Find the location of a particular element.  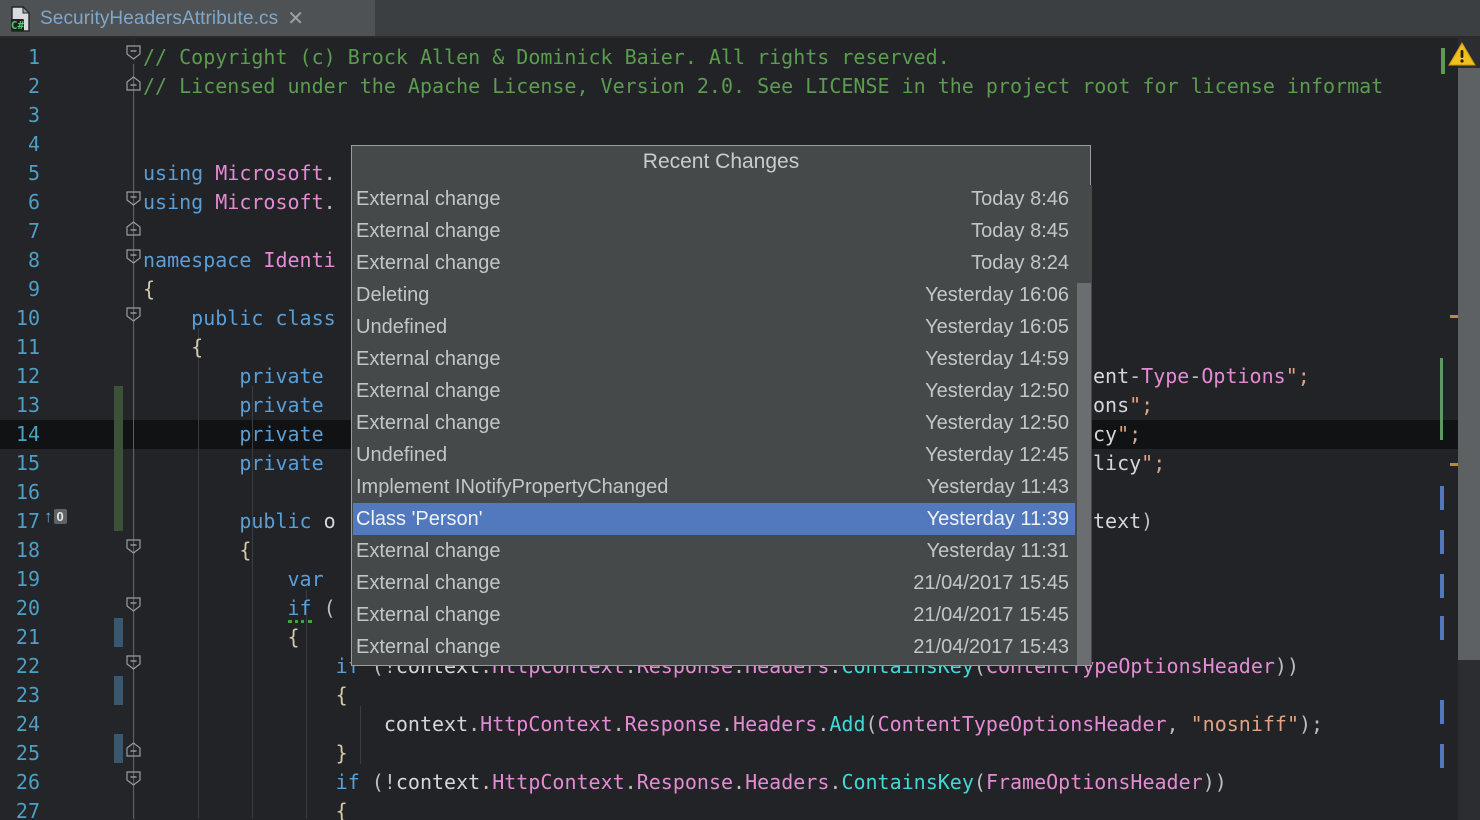

change-timestamp: Yesterday 12:45 is located at coordinates (997, 454).